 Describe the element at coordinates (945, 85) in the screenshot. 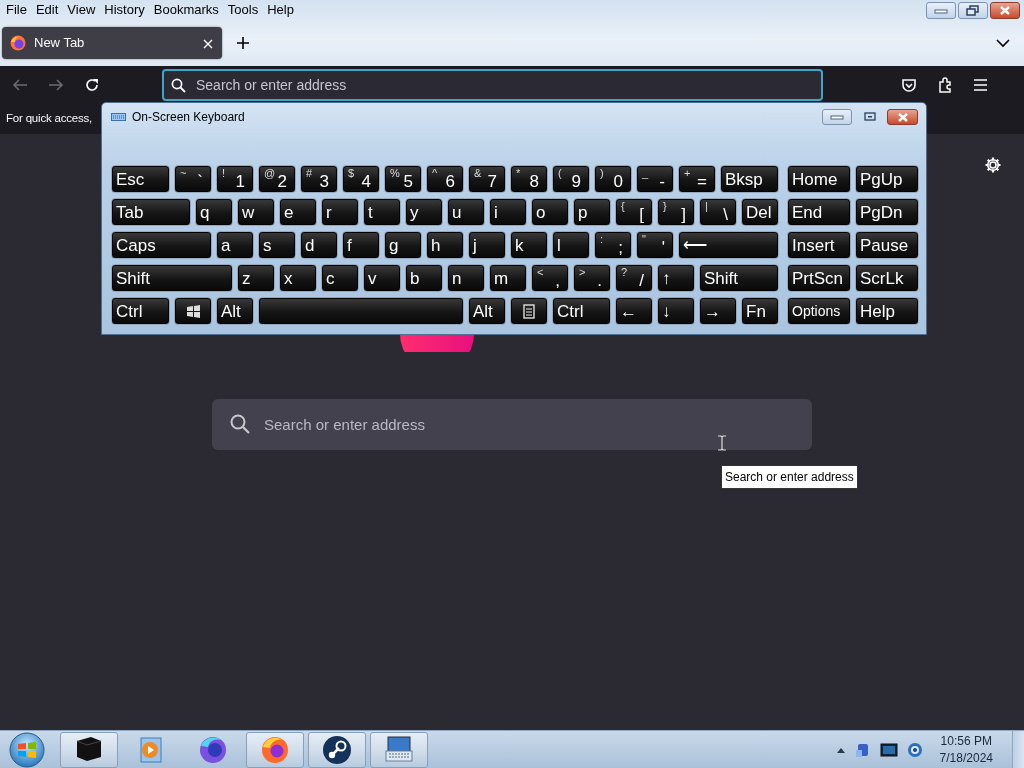

I see `extensions-button` at that location.